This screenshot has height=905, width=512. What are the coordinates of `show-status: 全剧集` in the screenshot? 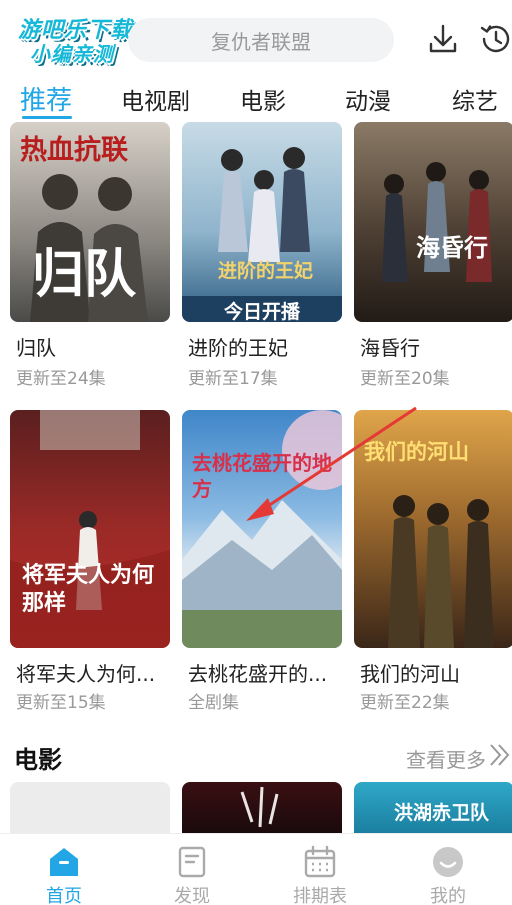 It's located at (213, 703).